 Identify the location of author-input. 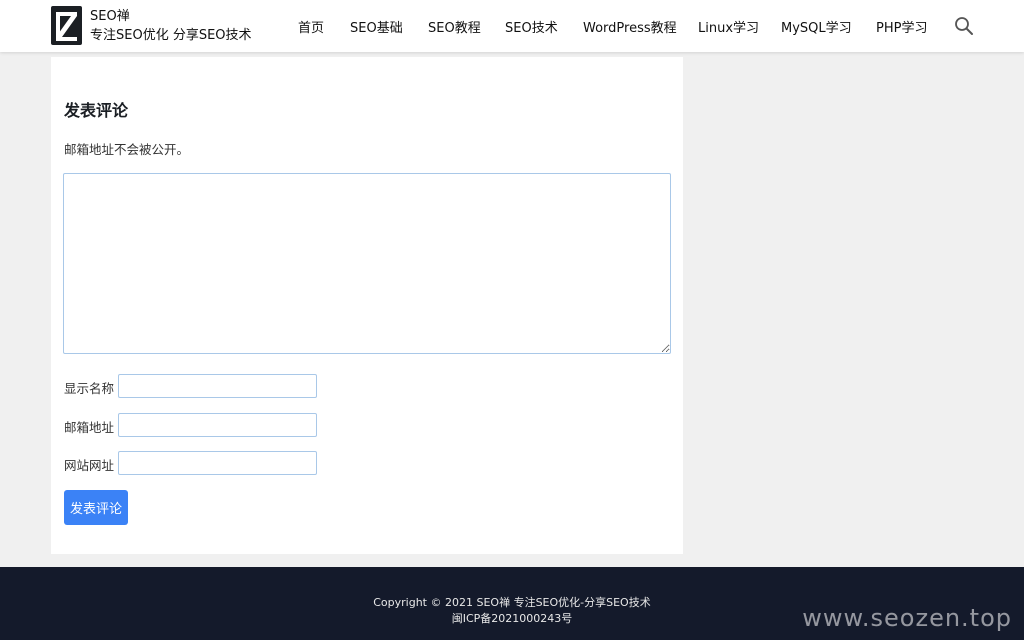
(217, 386).